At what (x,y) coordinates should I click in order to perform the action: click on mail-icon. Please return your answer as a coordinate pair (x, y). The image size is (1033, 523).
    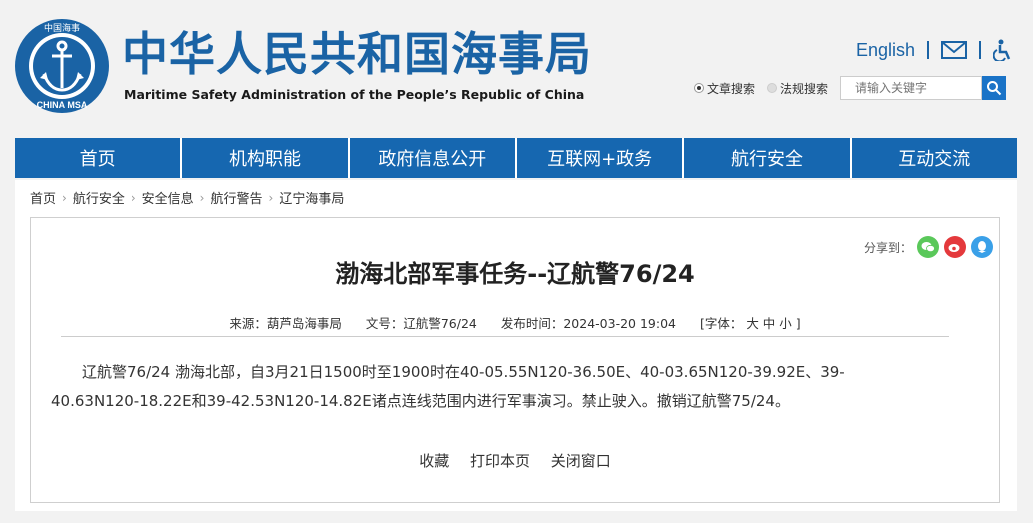
    Looking at the image, I should click on (954, 50).